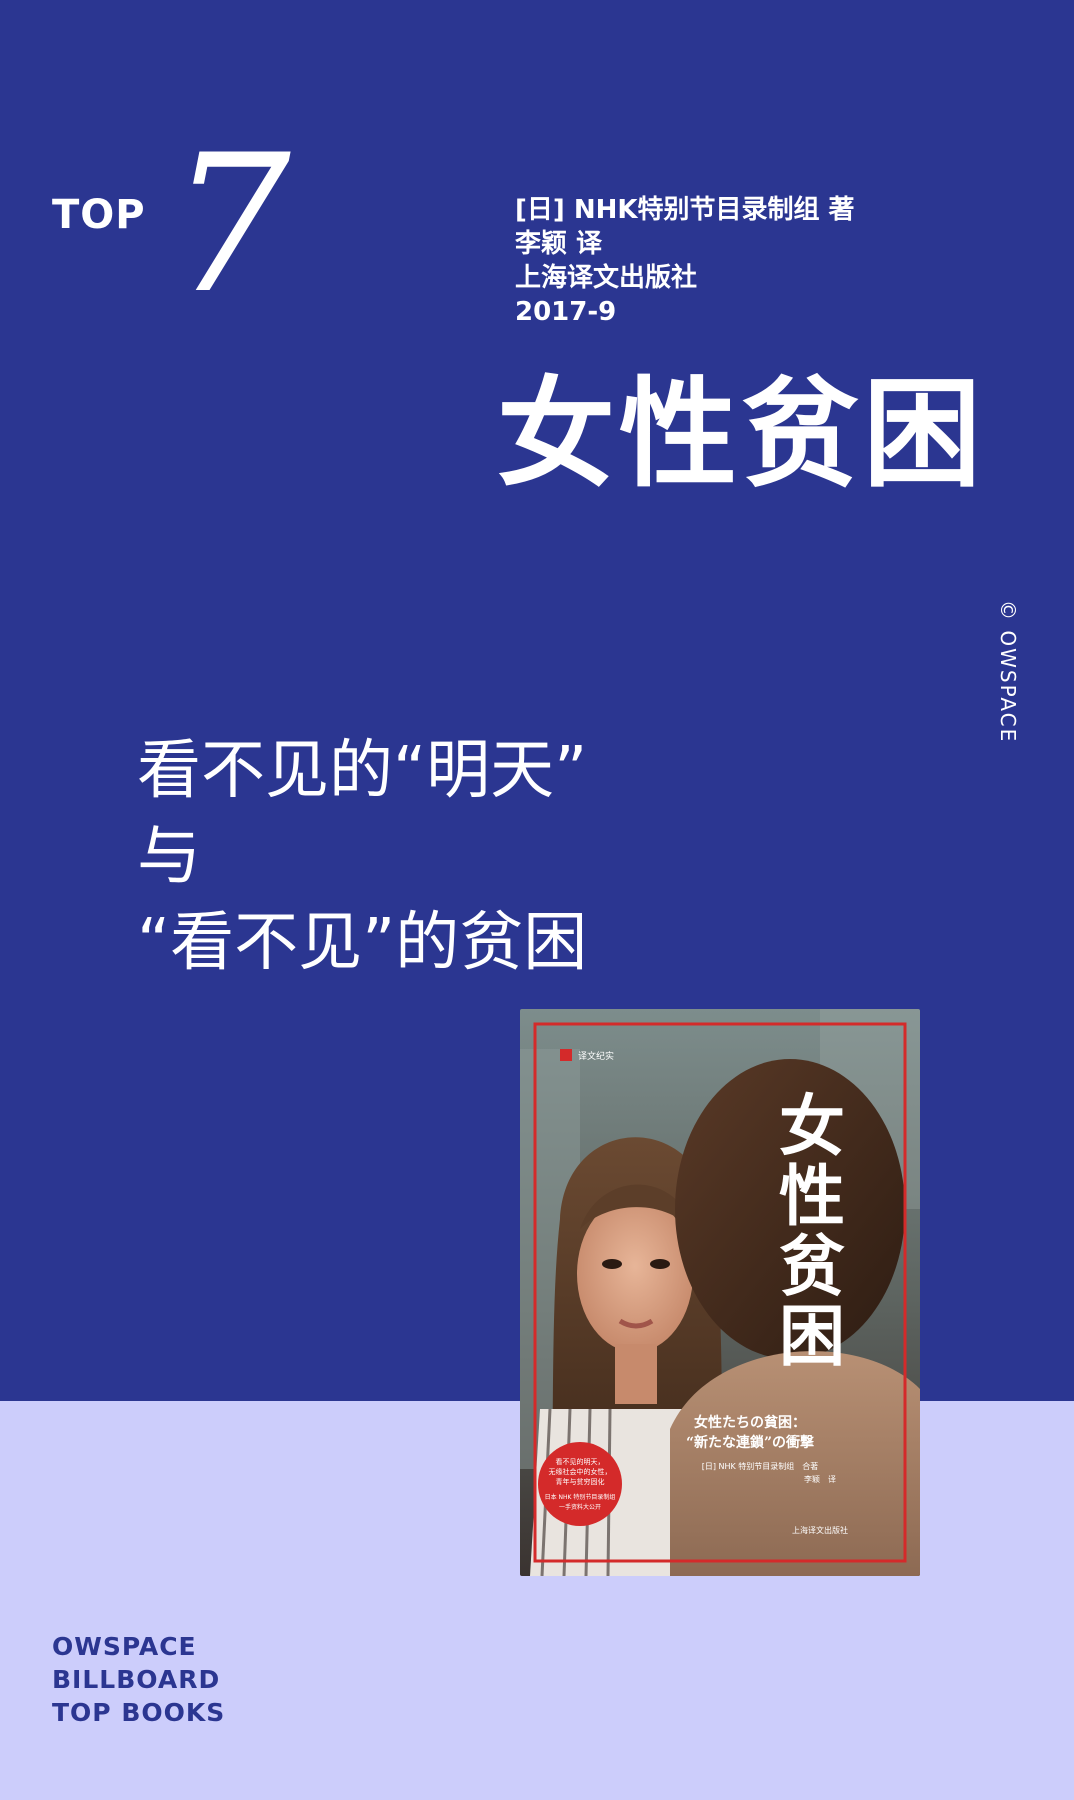 This screenshot has height=1800, width=1074. I want to click on badge-line-4: 日本 NHK 特别节目录制组, so click(580, 1497).